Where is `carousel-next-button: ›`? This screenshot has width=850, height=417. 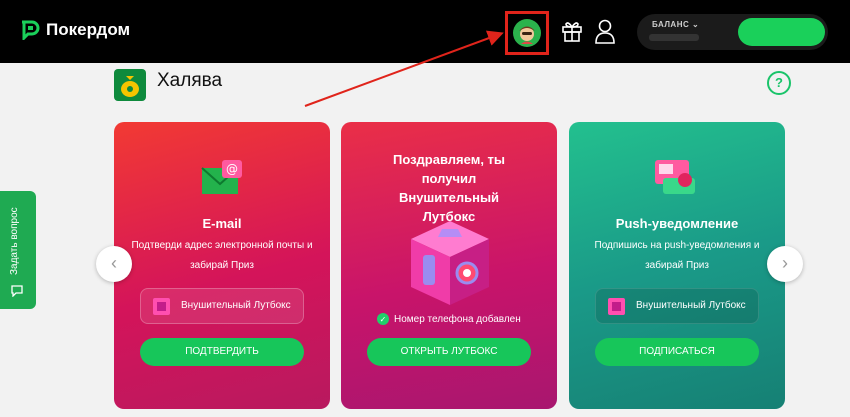
carousel-next-button: › is located at coordinates (785, 264).